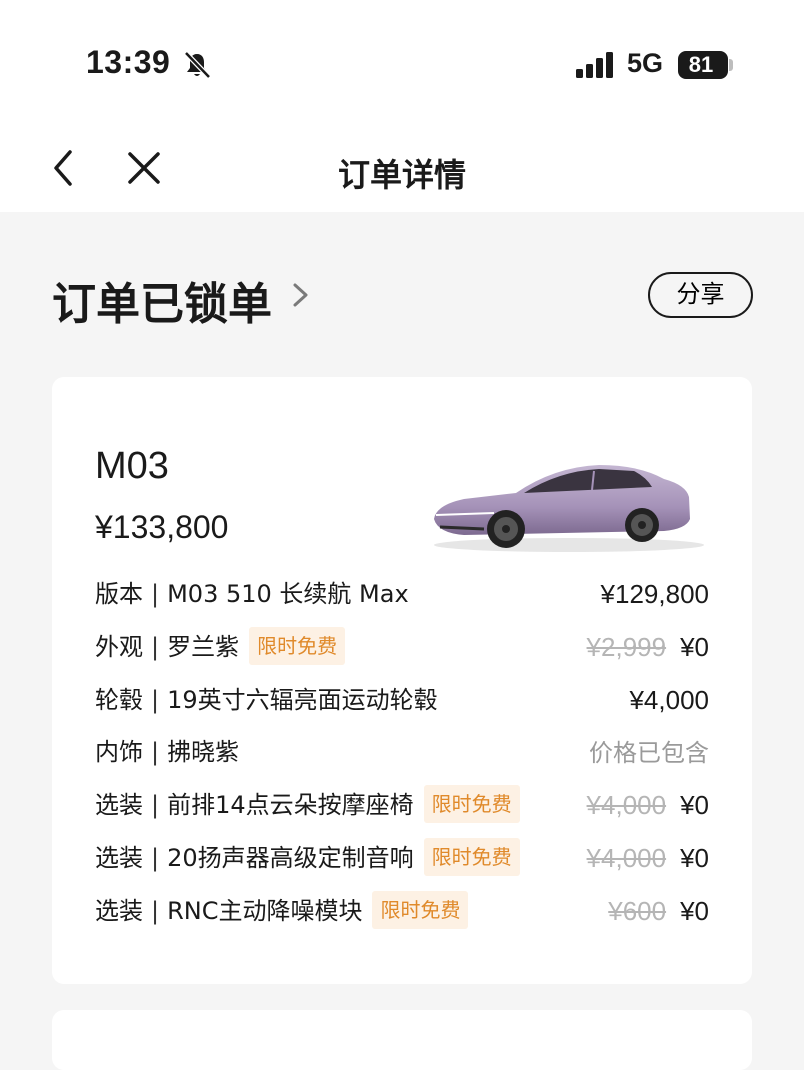 This screenshot has height=1070, width=804. What do you see at coordinates (302, 699) in the screenshot?
I see `spec-value: 19英寸六辐亮面运动轮毂` at bounding box center [302, 699].